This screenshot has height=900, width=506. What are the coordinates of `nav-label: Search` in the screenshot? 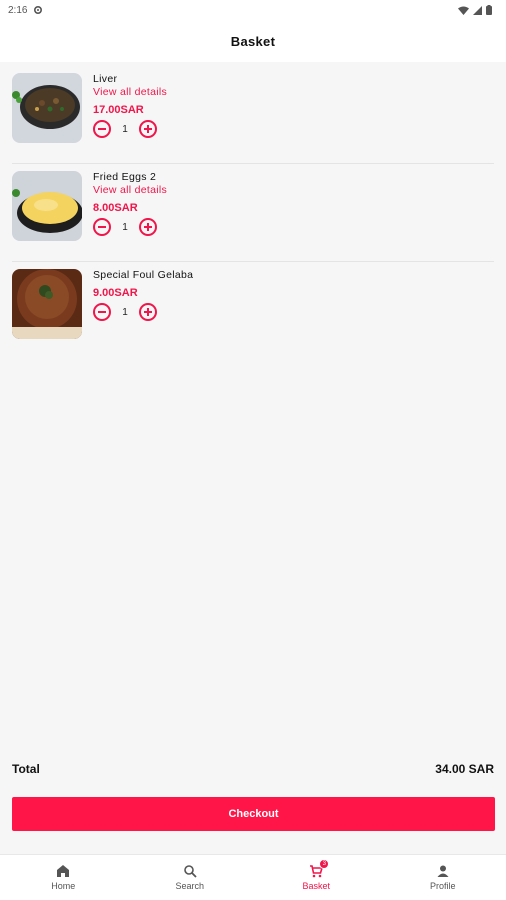 It's located at (190, 886).